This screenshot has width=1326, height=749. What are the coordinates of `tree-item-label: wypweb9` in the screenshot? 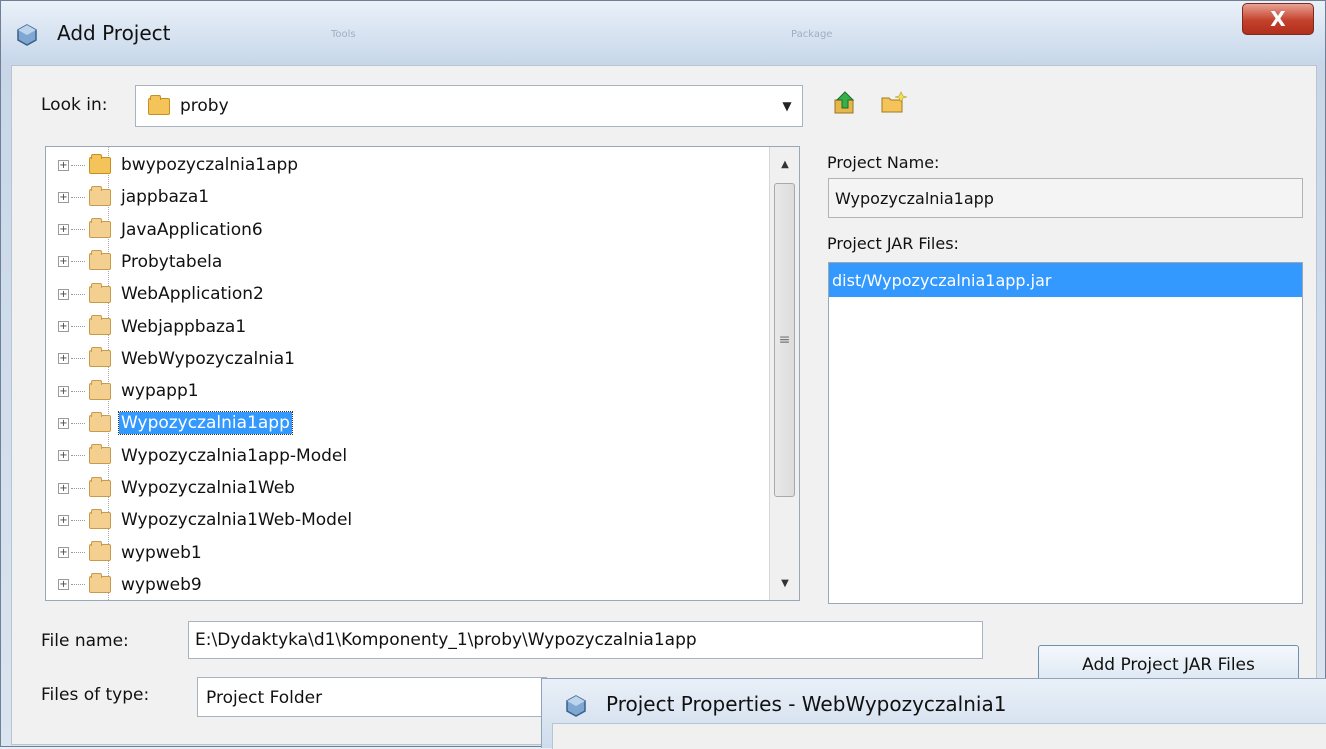 It's located at (161, 585).